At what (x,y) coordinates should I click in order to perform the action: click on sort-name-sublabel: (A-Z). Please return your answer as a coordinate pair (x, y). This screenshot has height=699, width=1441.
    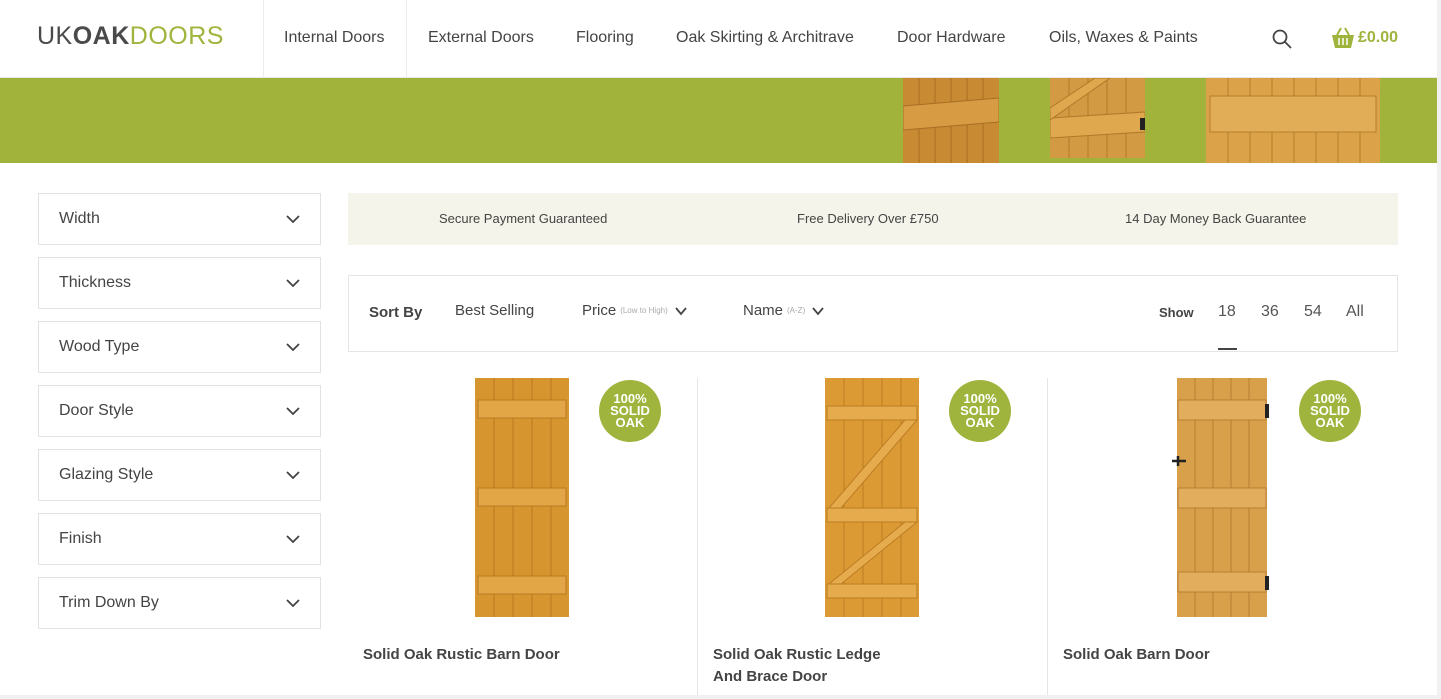
    Looking at the image, I should click on (796, 310).